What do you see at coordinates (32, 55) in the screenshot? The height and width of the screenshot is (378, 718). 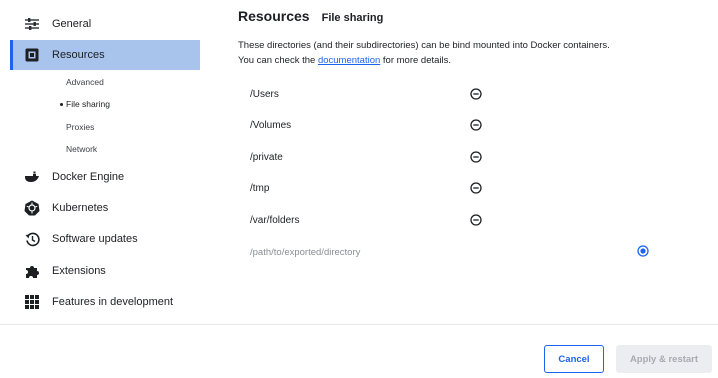 I see `resources-icon` at bounding box center [32, 55].